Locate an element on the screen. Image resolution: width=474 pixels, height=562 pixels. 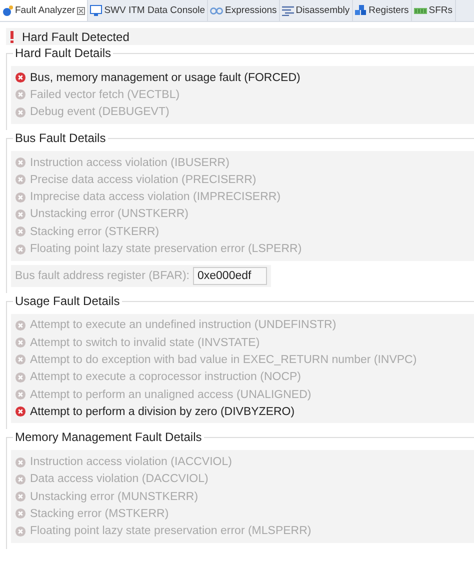
view-tab: Disassembly is located at coordinates (316, 10).